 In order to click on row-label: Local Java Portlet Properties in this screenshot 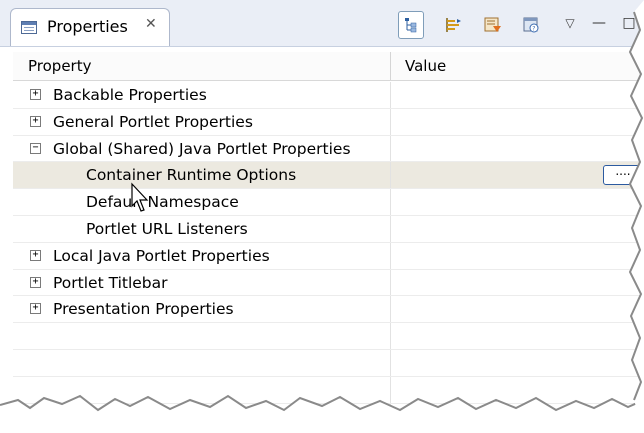, I will do `click(161, 255)`.